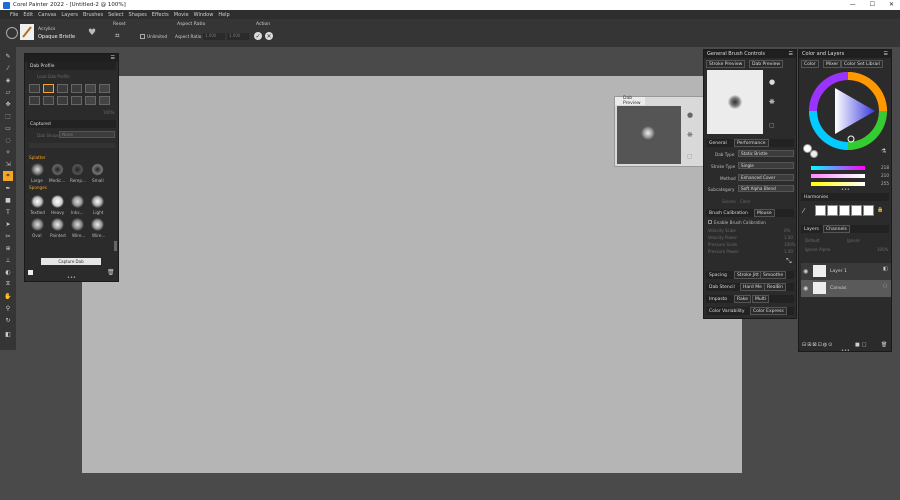 Image resolution: width=900 pixels, height=500 pixels. What do you see at coordinates (138, 15) in the screenshot?
I see `menu-shapes: Shapes` at bounding box center [138, 15].